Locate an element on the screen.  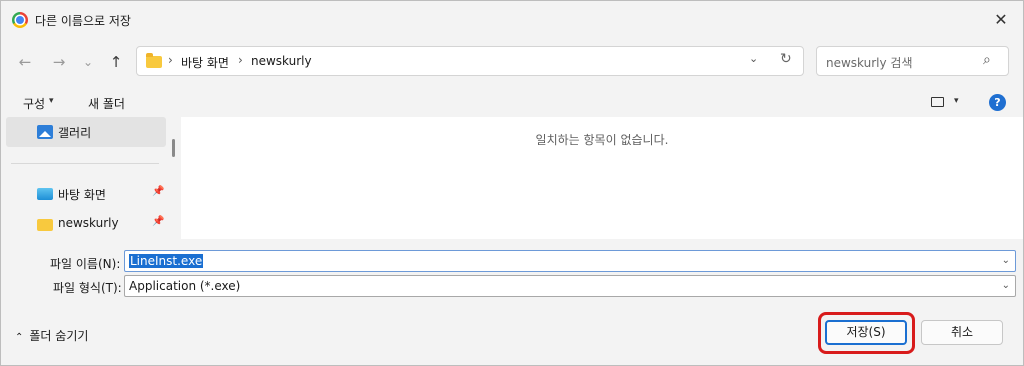
navigation-pane: 갤러리 바탕 화면 📌 newskurly 📌 is located at coordinates (91, 178).